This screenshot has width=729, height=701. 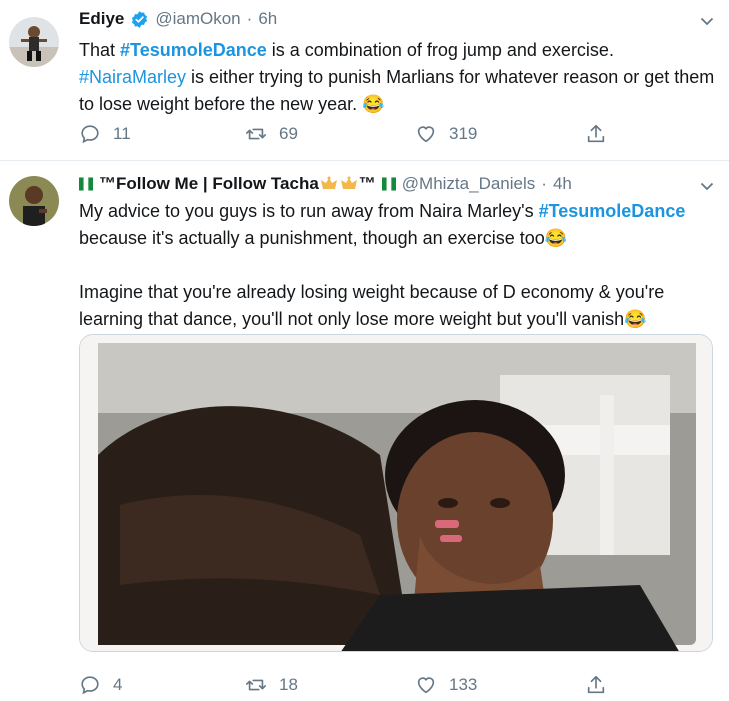 What do you see at coordinates (118, 684) in the screenshot?
I see `reply-count: 4` at bounding box center [118, 684].